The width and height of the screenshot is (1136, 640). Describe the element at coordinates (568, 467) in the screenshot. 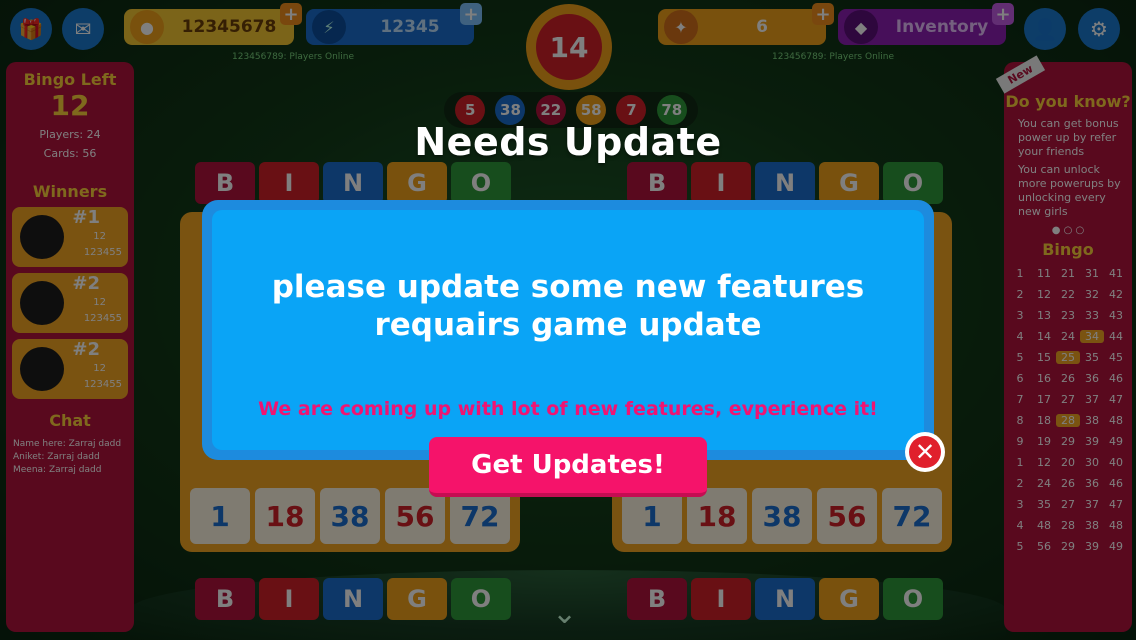

I see `get-updates-button: Get Updates!` at that location.